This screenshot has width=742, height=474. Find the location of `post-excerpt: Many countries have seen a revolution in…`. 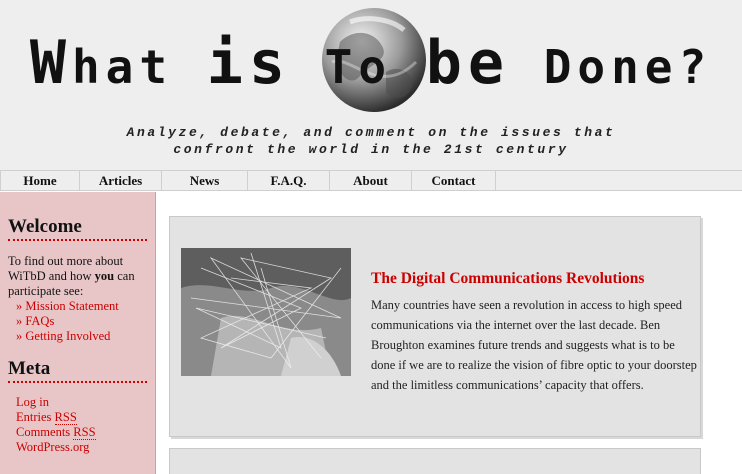

post-excerpt: Many countries have seen a revolution in… is located at coordinates (534, 345).